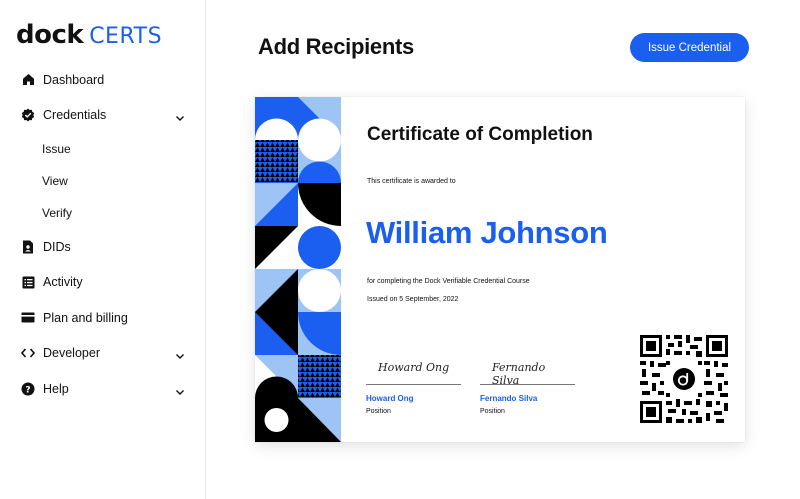  Describe the element at coordinates (28, 282) in the screenshot. I see `list-icon` at that location.